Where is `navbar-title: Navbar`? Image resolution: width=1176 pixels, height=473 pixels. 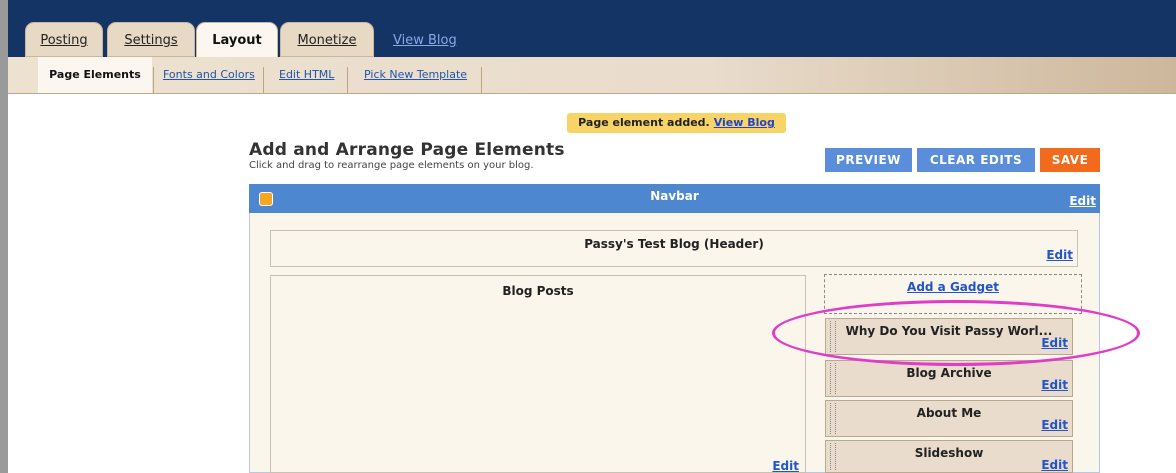
navbar-title: Navbar is located at coordinates (674, 196).